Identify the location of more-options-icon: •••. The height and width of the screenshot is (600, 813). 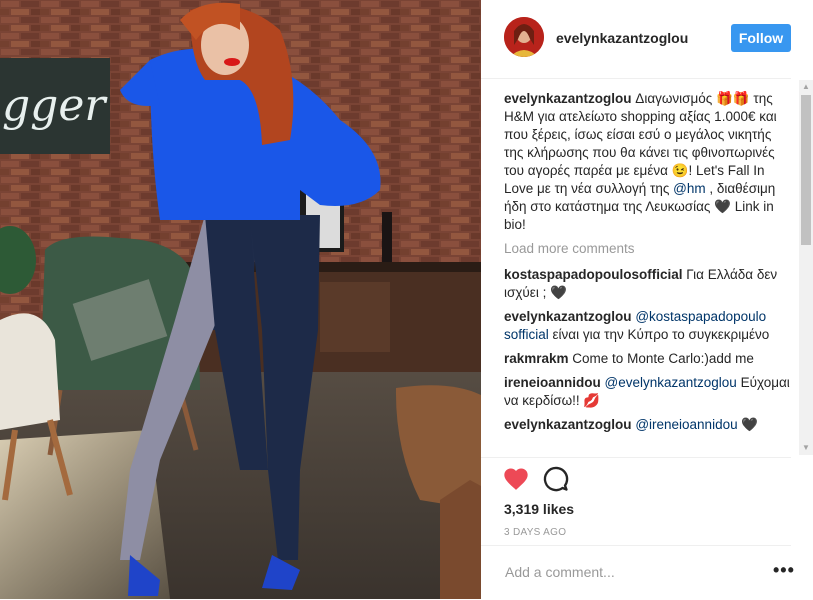
(784, 570).